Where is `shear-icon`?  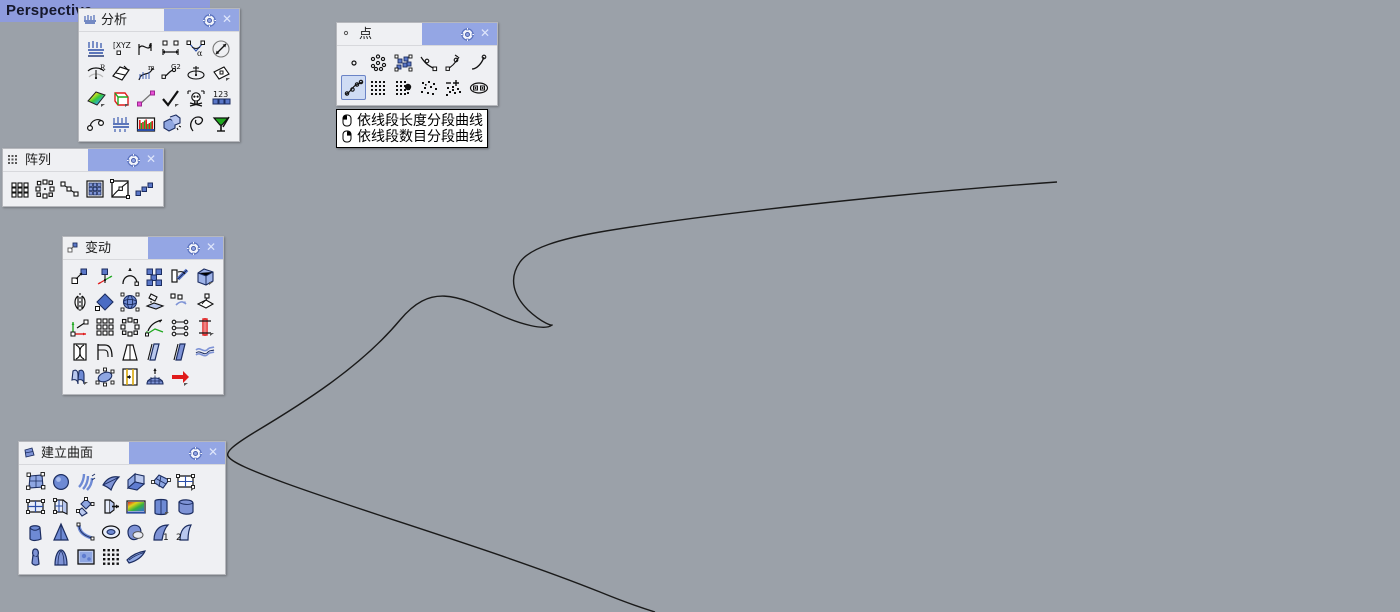
shear-icon is located at coordinates (154, 351).